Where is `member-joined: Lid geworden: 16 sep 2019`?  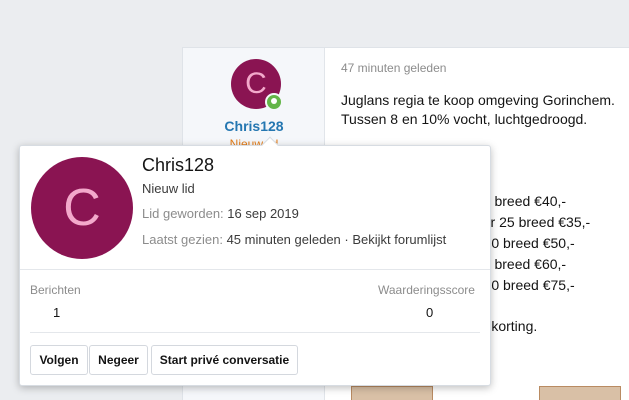
member-joined: Lid geworden: 16 sep 2019 is located at coordinates (220, 213).